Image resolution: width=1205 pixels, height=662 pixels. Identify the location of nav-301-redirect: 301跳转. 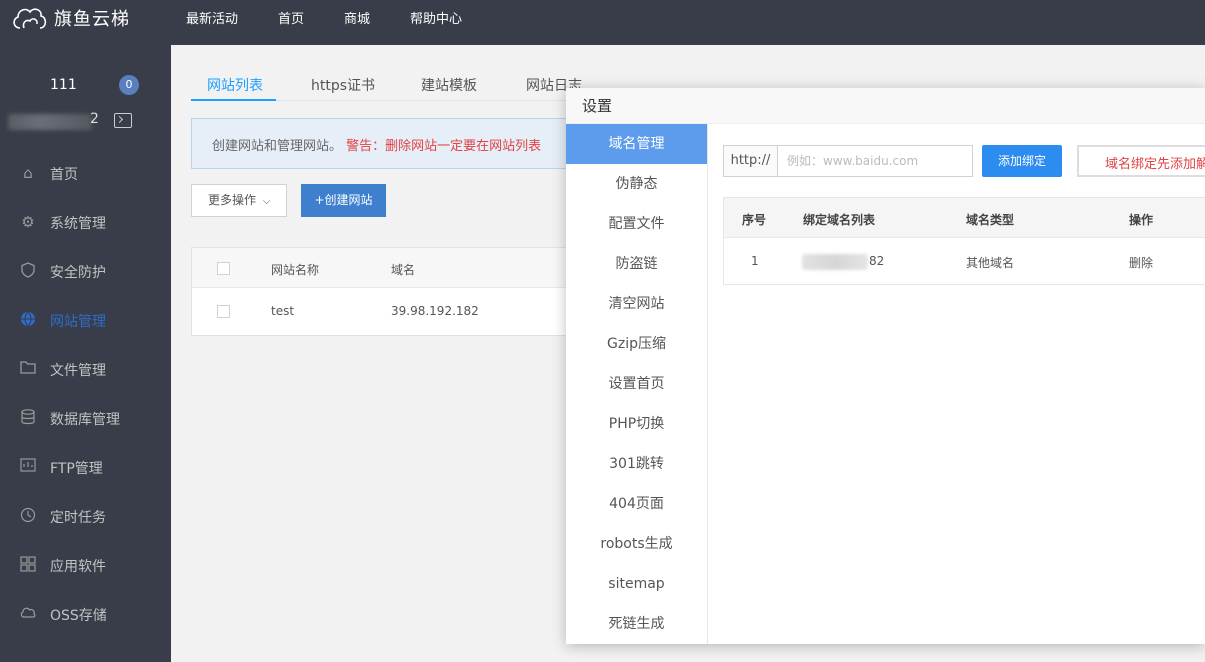
(636, 464).